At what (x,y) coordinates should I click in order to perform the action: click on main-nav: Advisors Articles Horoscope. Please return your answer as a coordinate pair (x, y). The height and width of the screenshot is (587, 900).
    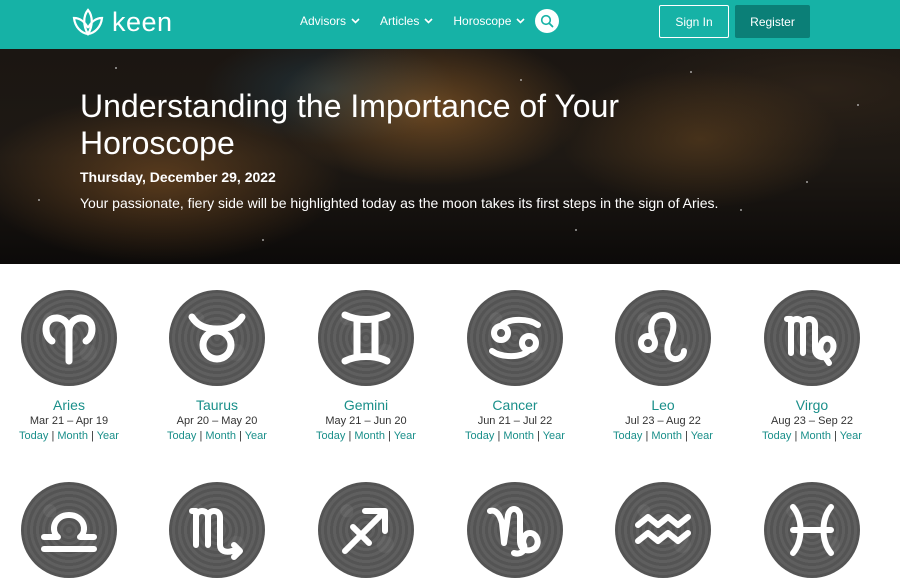
    Looking at the image, I should click on (422, 21).